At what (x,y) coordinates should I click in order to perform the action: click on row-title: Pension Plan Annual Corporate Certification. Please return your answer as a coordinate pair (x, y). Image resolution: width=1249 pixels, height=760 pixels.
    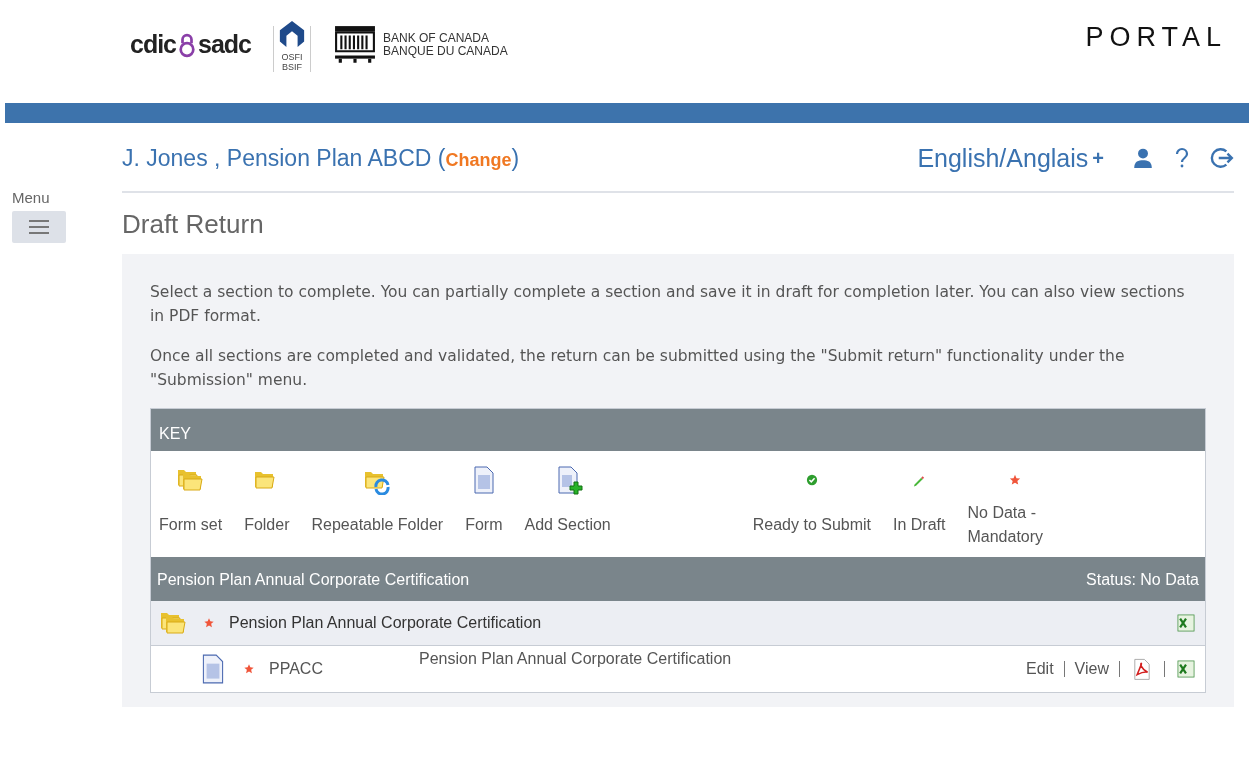
    Looking at the image, I should click on (385, 623).